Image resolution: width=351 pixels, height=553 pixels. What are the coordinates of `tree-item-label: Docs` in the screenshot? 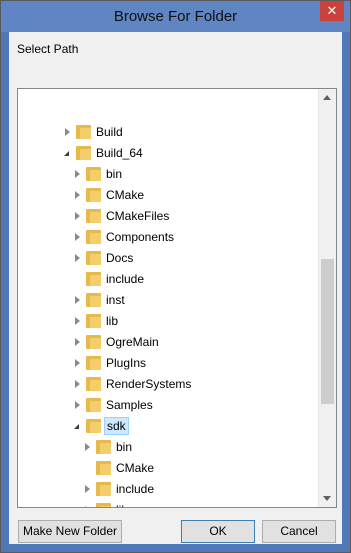 It's located at (120, 258).